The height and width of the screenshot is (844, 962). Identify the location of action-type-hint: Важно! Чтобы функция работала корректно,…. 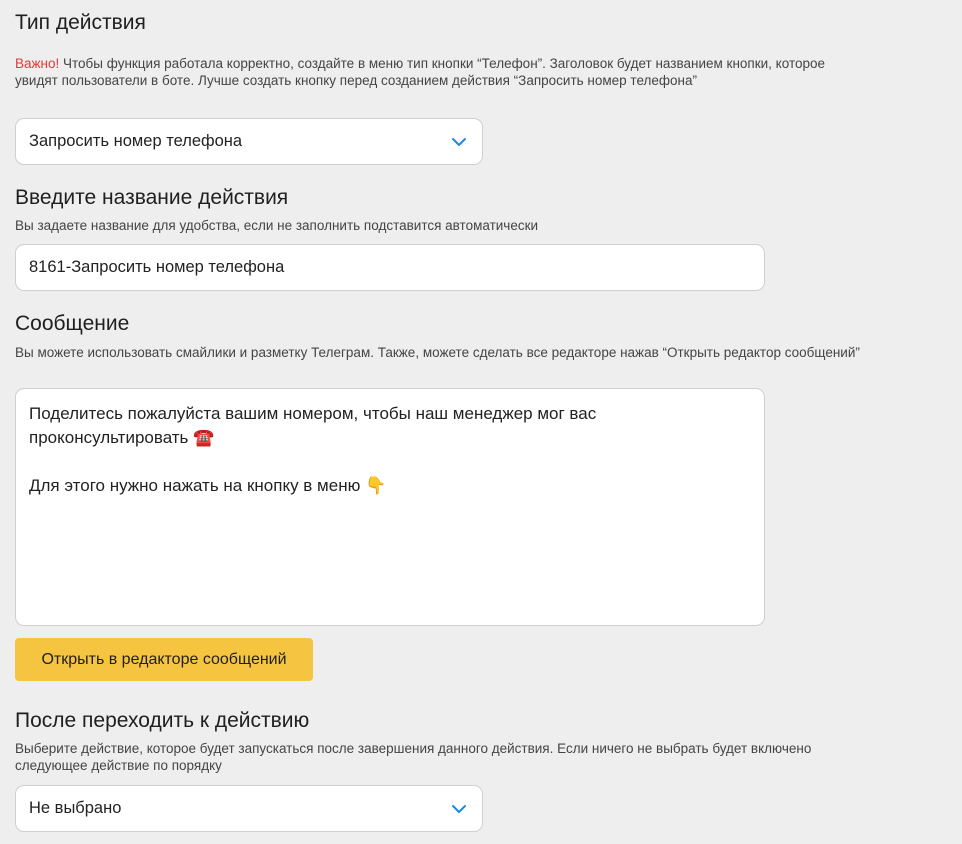
(440, 72).